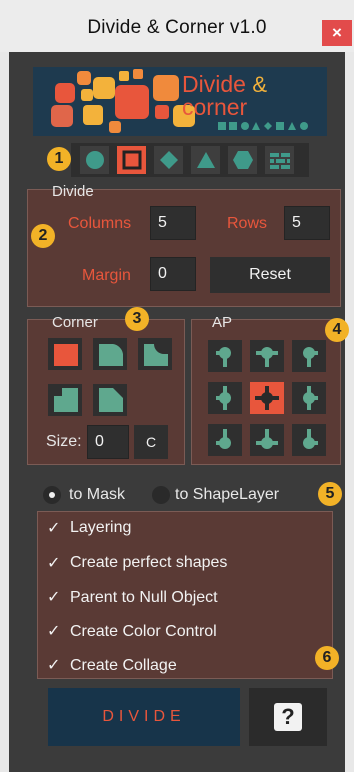  Describe the element at coordinates (144, 597) in the screenshot. I see `parent-null-label: Parent to Null Object` at that location.